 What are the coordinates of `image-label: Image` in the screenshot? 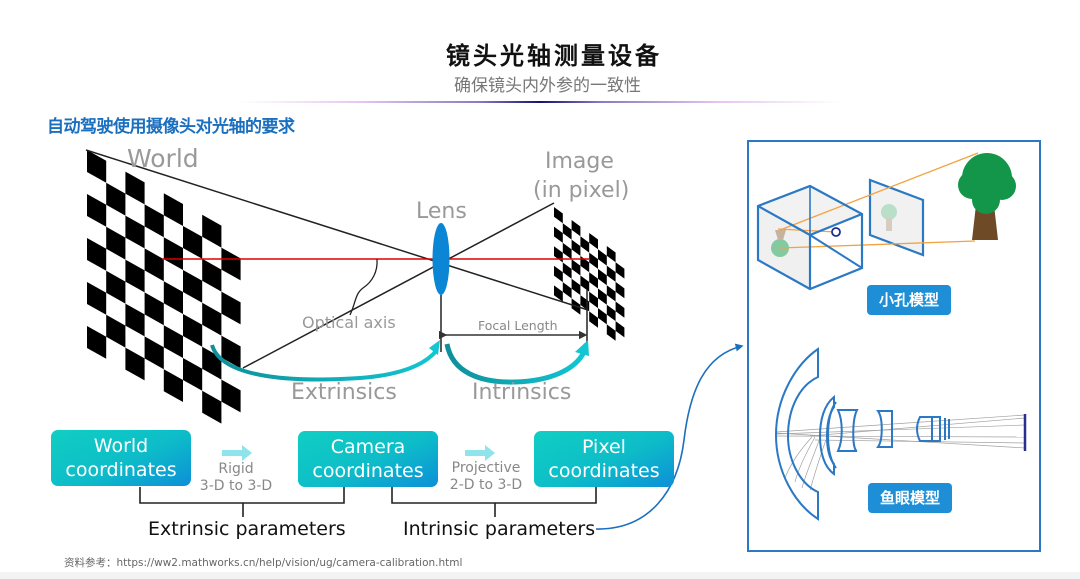 It's located at (579, 161).